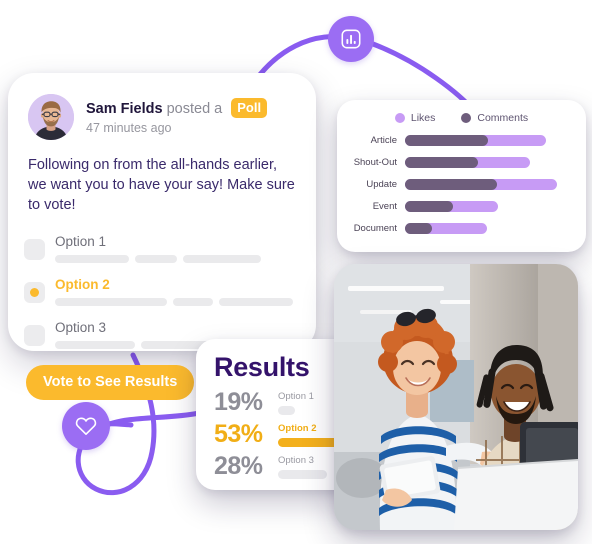 Image resolution: width=592 pixels, height=544 pixels. I want to click on avatar-photo, so click(51, 117).